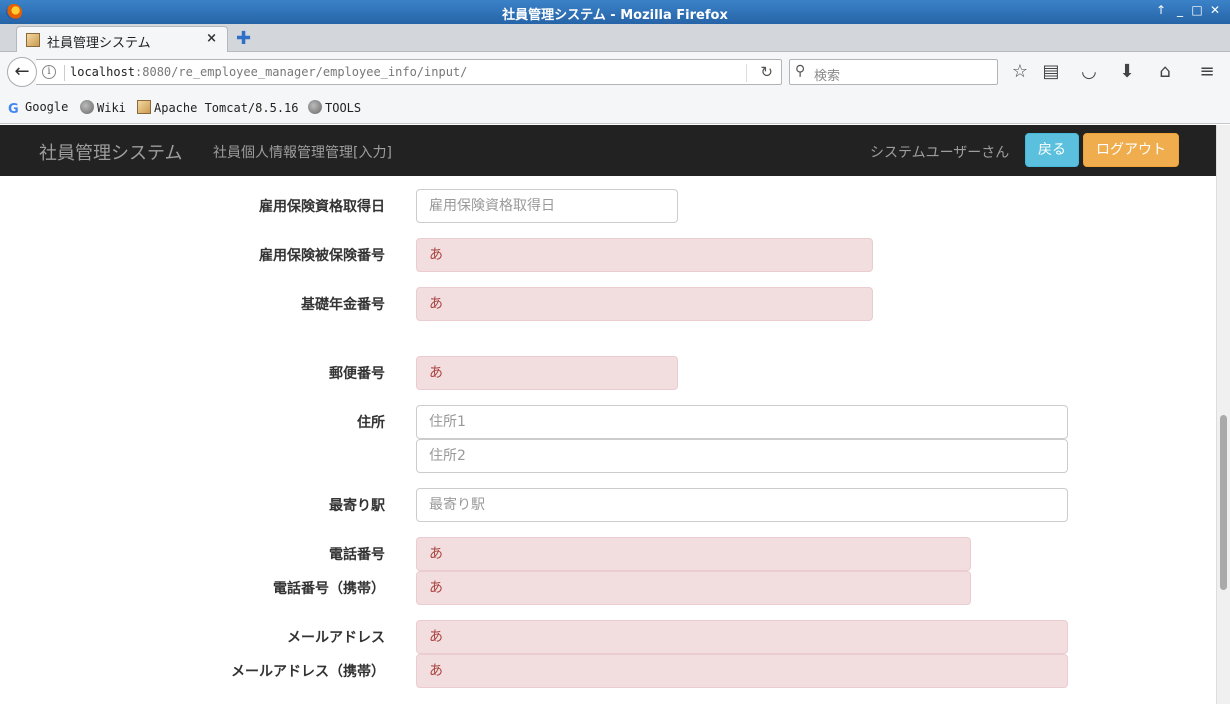 Image resolution: width=1230 pixels, height=704 pixels. Describe the element at coordinates (893, 72) in the screenshot. I see `search-bar: ⚲ 検索` at that location.